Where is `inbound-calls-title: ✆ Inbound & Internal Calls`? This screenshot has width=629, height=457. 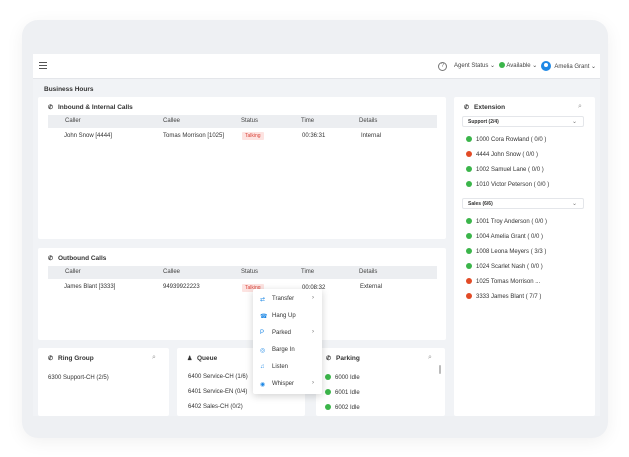 inbound-calls-title: ✆ Inbound & Internal Calls is located at coordinates (90, 107).